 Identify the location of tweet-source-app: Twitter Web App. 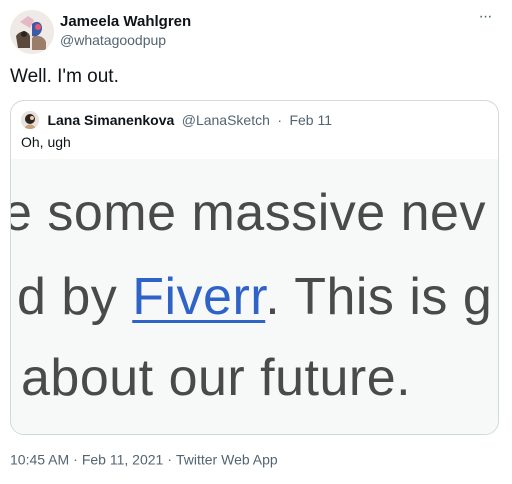
(227, 459).